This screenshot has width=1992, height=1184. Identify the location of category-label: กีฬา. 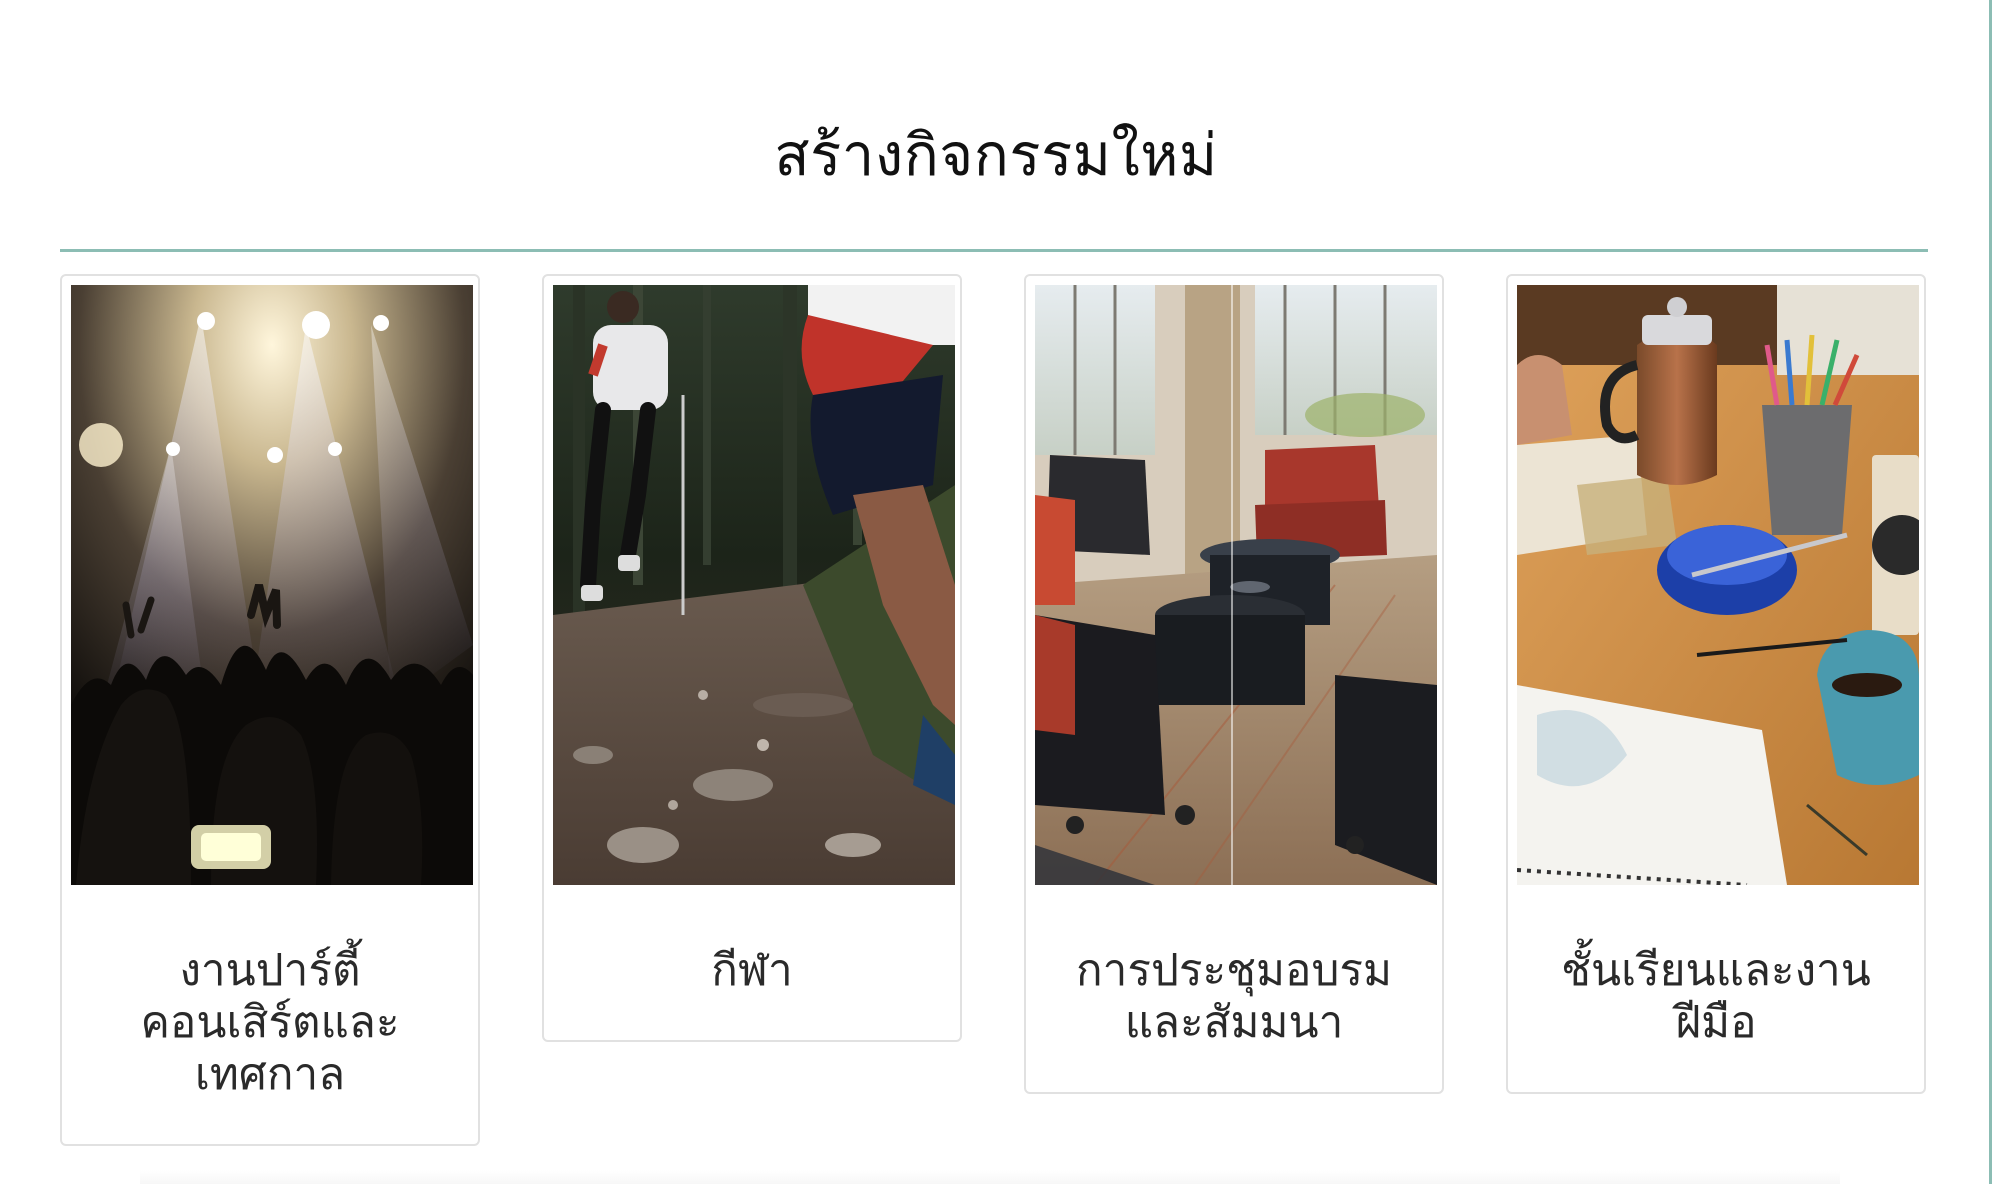
(752, 970).